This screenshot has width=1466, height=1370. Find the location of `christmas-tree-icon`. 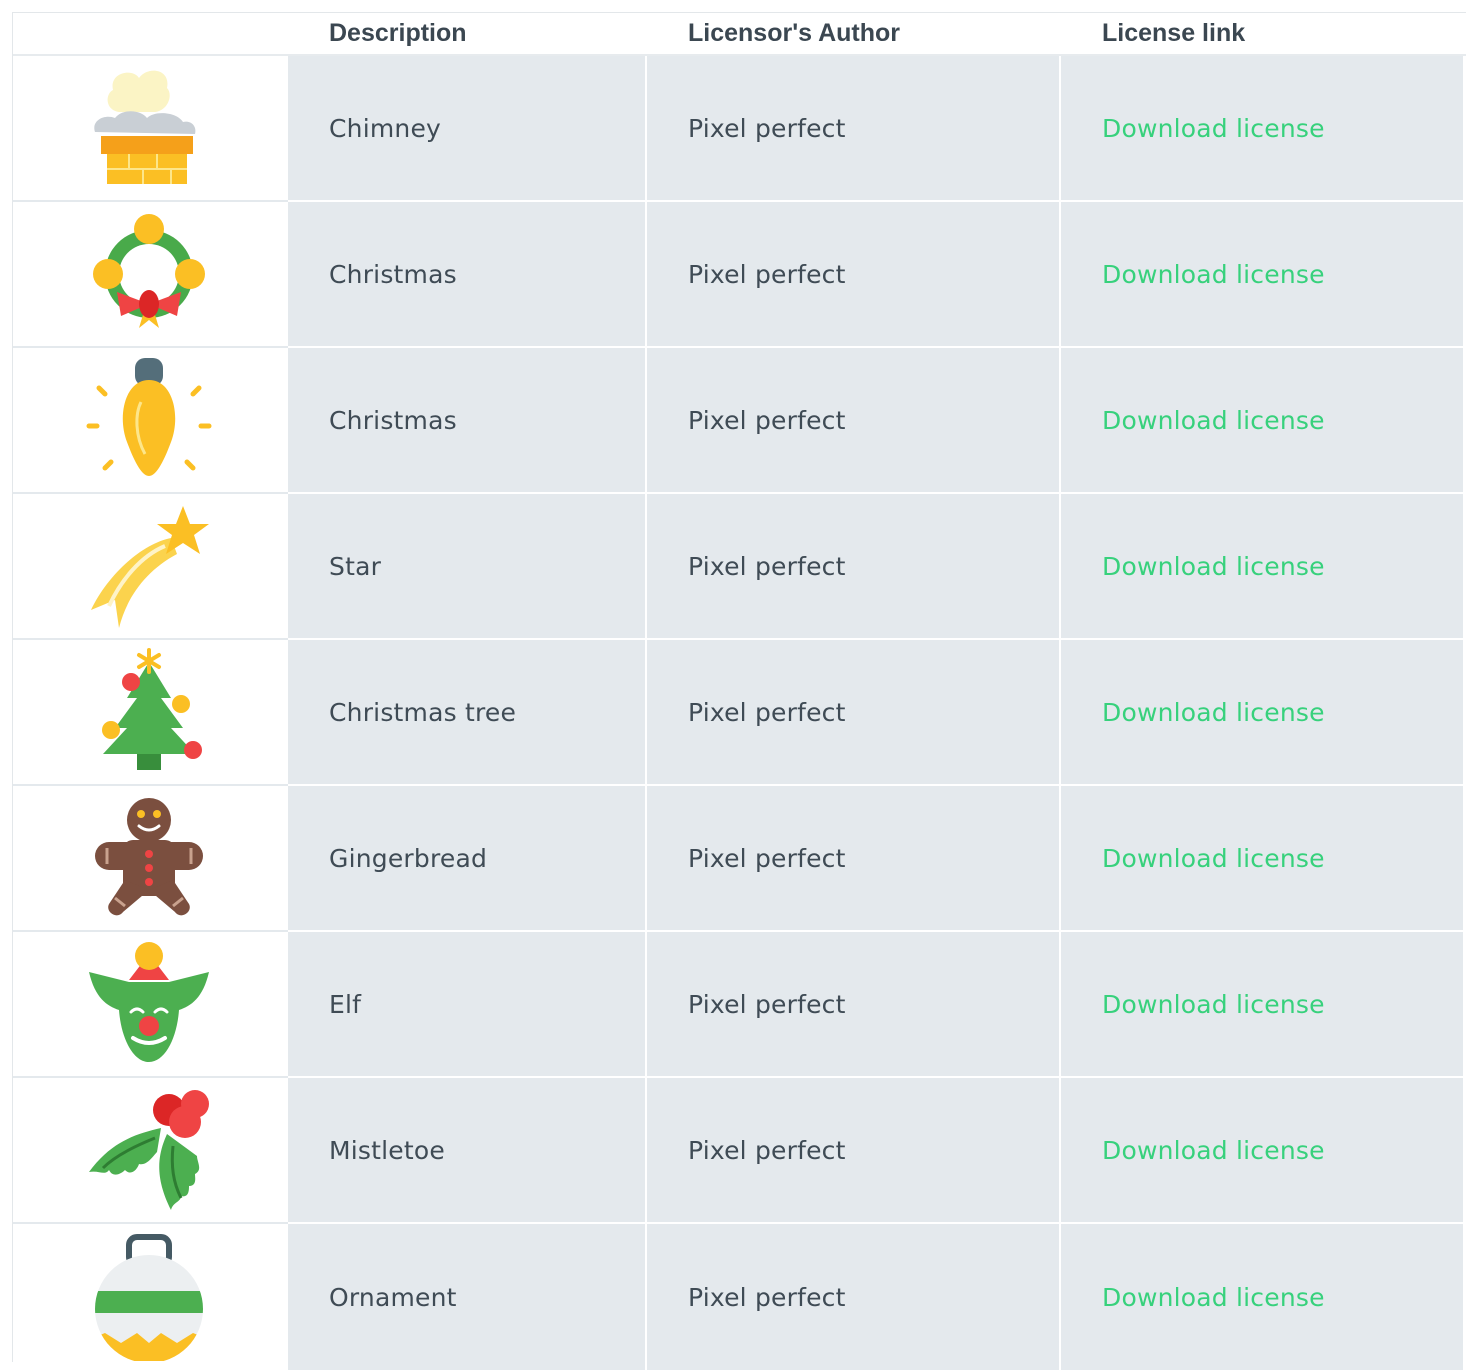

christmas-tree-icon is located at coordinates (152, 709).